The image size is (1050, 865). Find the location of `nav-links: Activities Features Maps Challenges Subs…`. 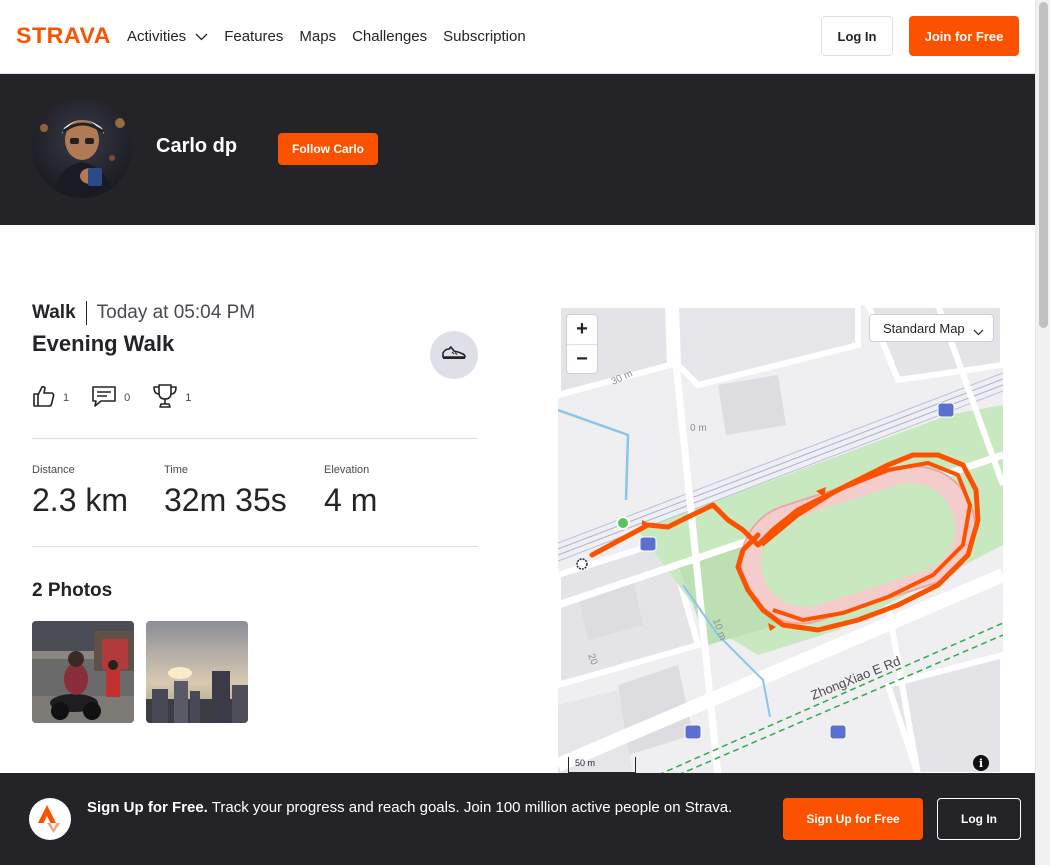

nav-links: Activities Features Maps Challenges Subs… is located at coordinates (334, 36).